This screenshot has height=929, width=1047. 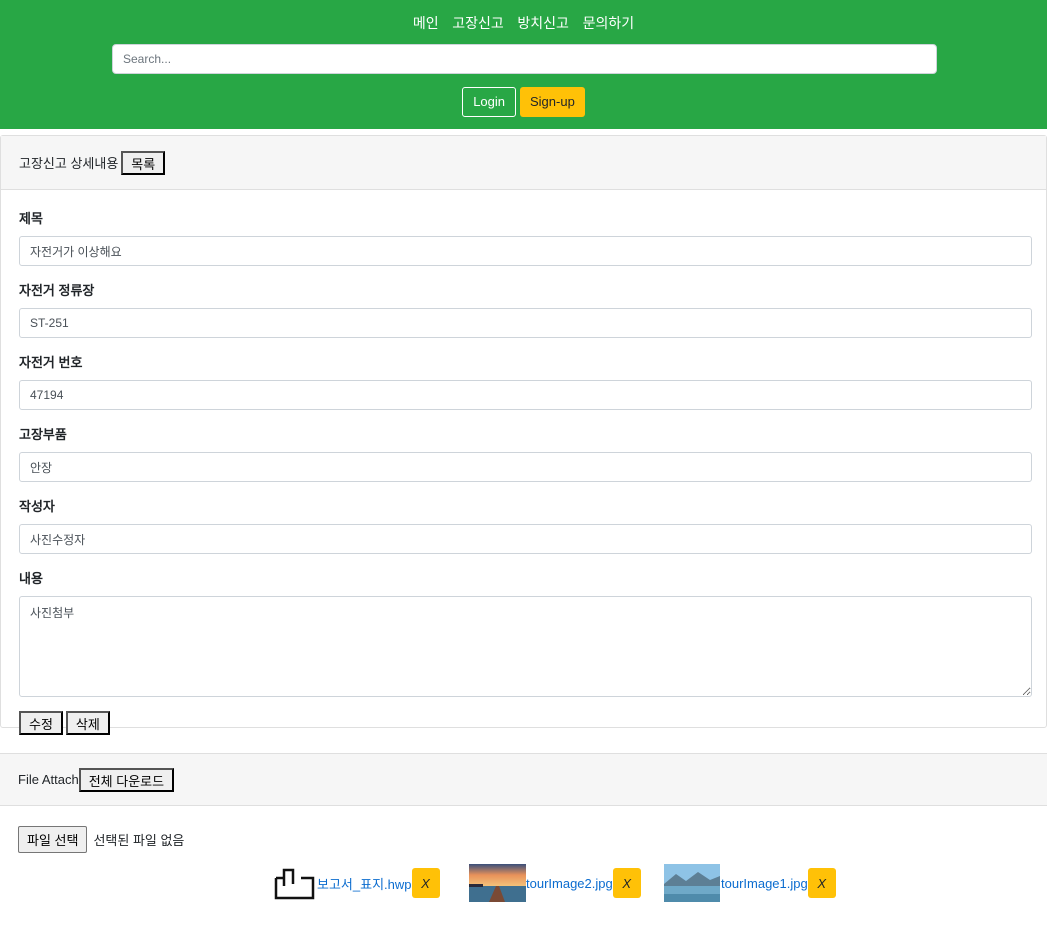 I want to click on subject-label: 제목, so click(x=31, y=218).